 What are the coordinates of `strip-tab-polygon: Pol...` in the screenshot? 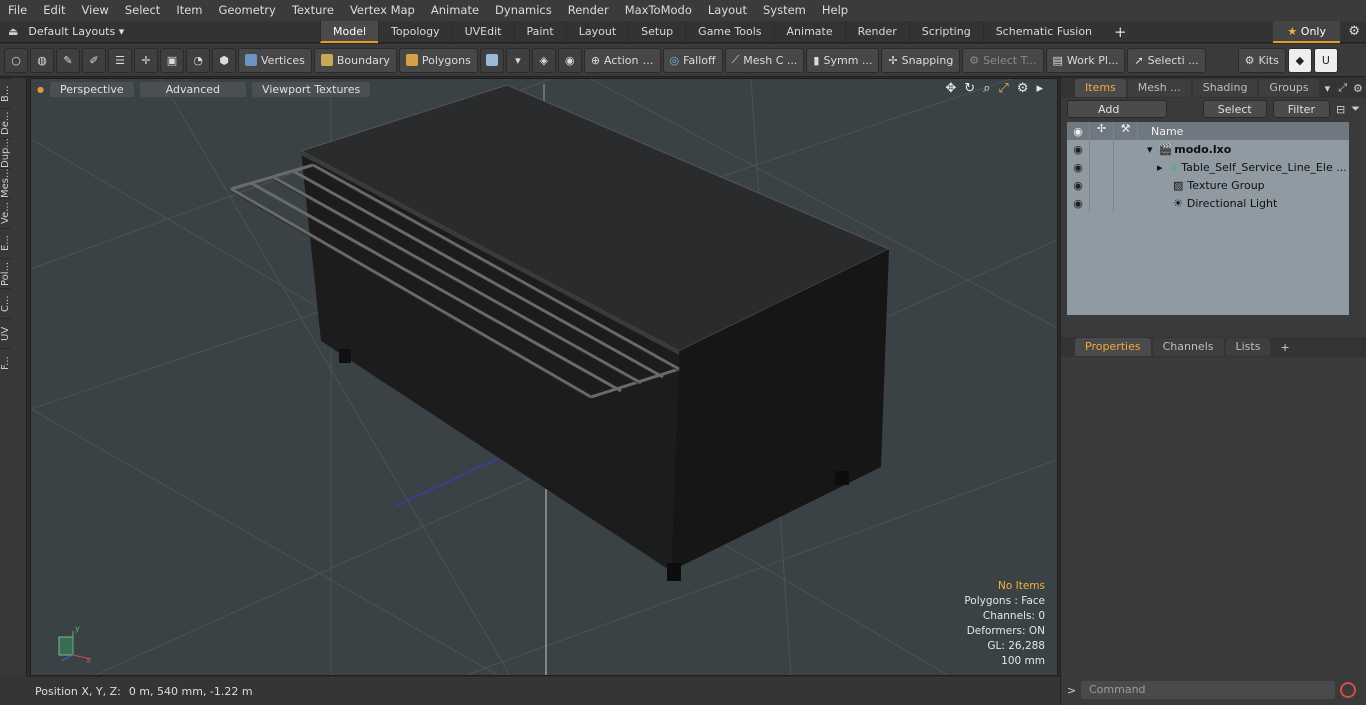 It's located at (5, 273).